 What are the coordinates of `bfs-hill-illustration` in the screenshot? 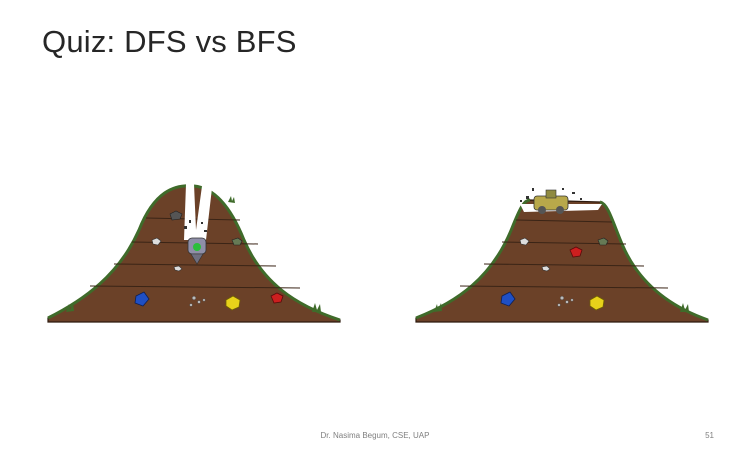 It's located at (562, 255).